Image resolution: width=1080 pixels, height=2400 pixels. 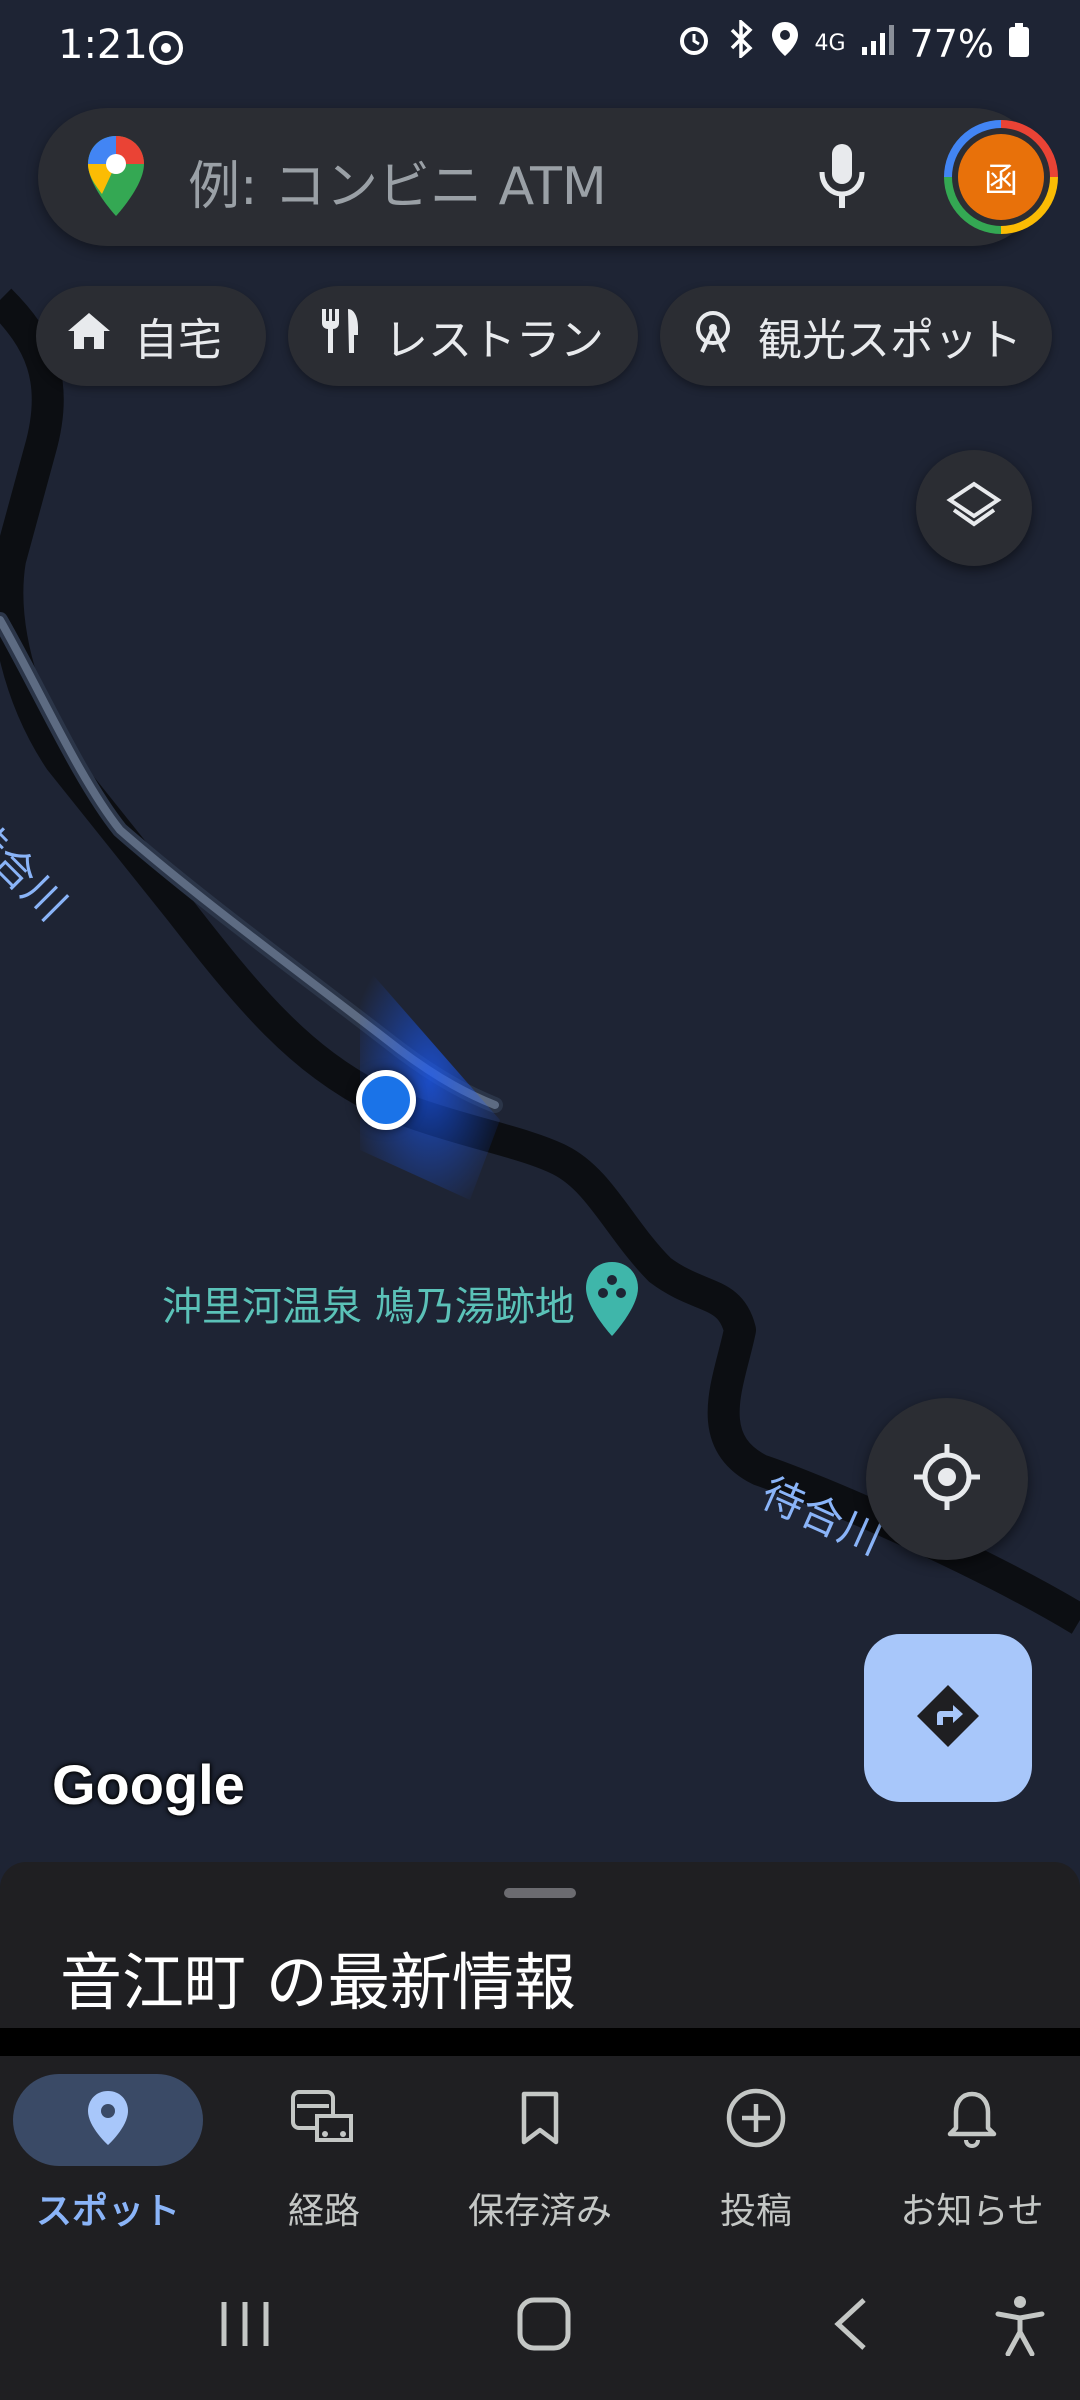 I want to click on search-bar: 例: コンビニ ATM 函, so click(x=548, y=177).